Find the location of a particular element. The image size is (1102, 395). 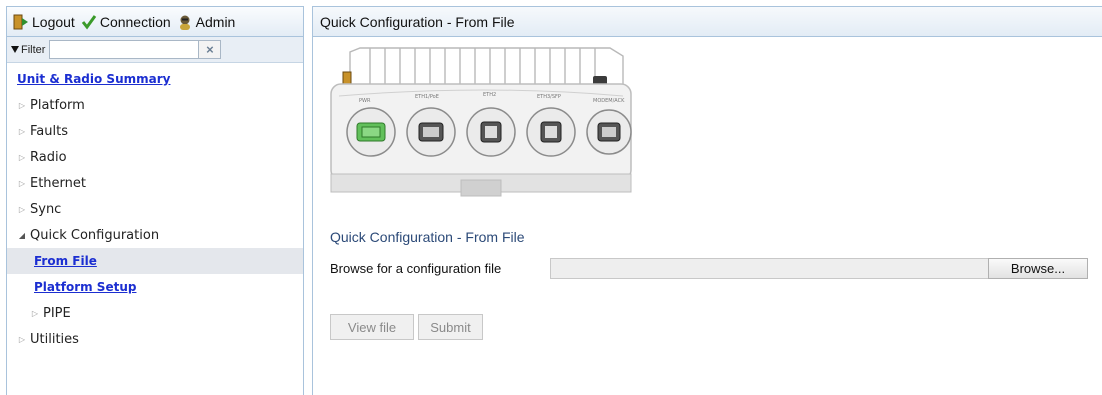

connection-label: Connection is located at coordinates (135, 21).